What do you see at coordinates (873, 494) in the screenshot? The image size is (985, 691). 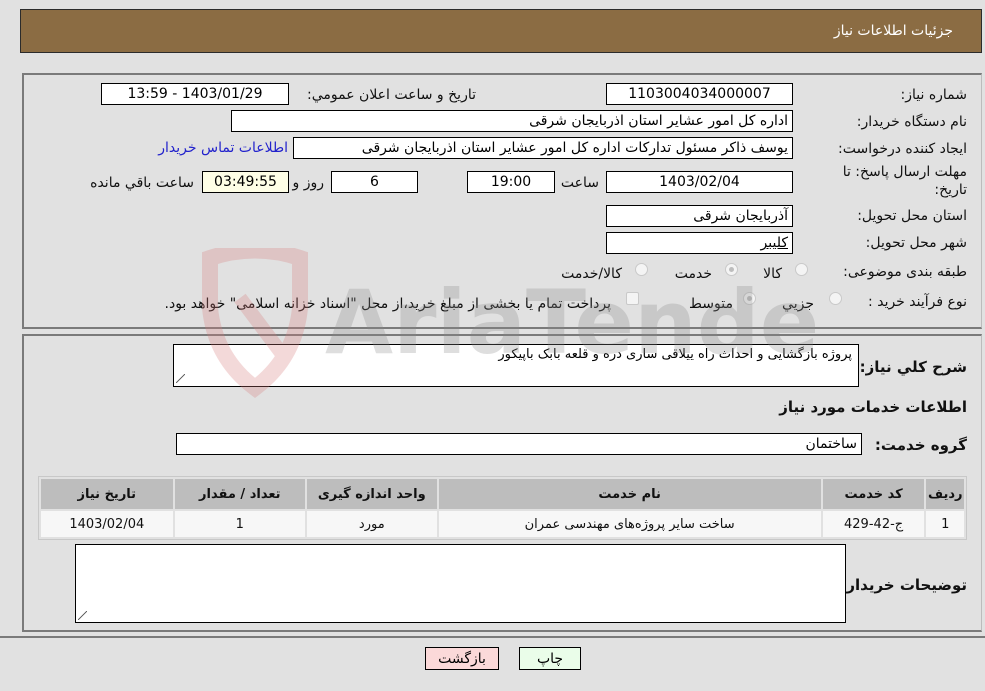 I see `column-header: کد خدمت` at bounding box center [873, 494].